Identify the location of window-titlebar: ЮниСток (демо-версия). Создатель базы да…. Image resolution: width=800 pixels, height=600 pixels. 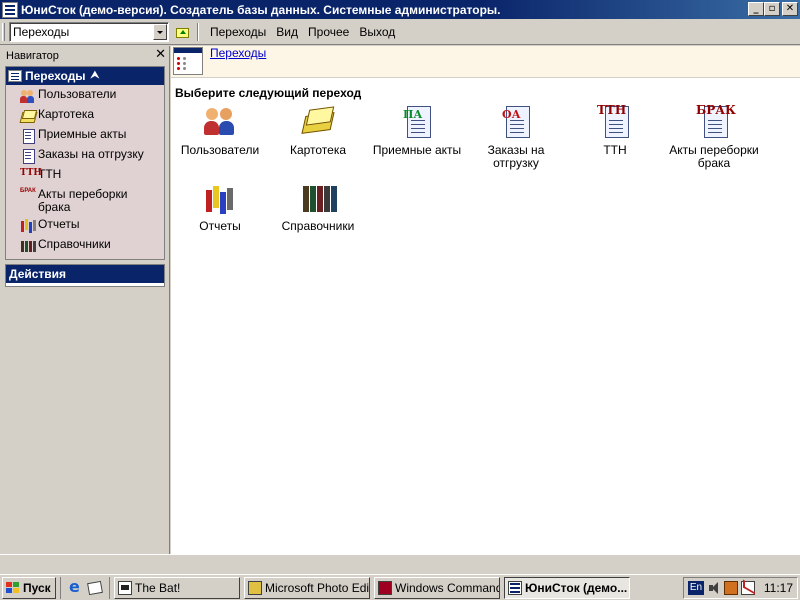
(400, 9).